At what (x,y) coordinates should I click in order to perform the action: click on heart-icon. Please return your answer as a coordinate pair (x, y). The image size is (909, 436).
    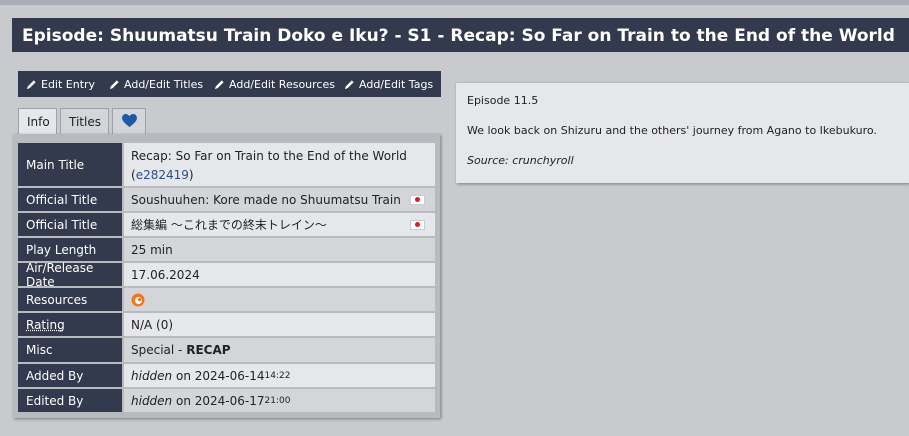
    Looking at the image, I should click on (129, 121).